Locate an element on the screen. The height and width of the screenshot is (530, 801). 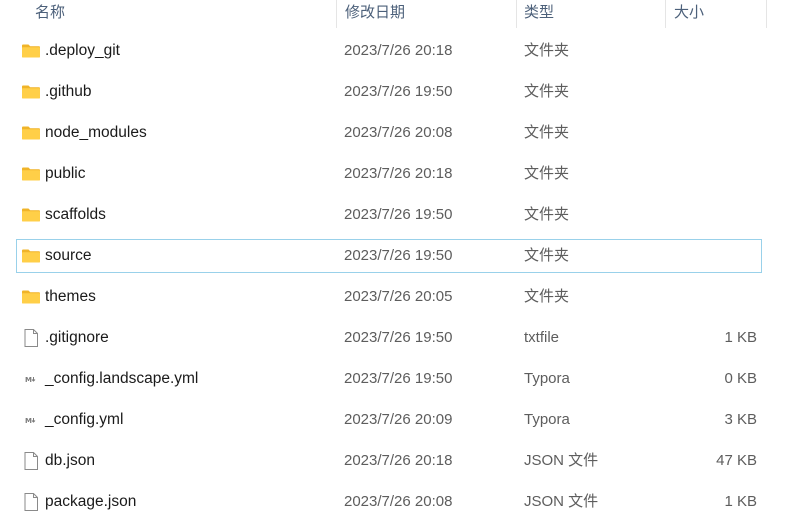
file-row: themes 2023/7/26 20:05 文件夹 is located at coordinates (389, 297).